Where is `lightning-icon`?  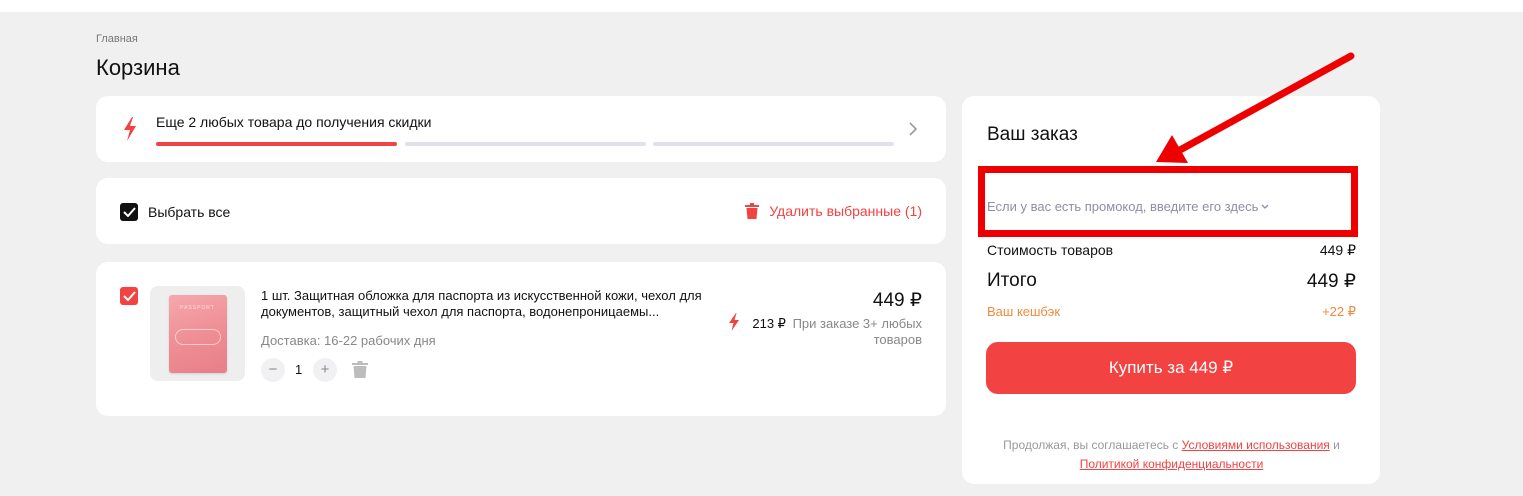 lightning-icon is located at coordinates (130, 129).